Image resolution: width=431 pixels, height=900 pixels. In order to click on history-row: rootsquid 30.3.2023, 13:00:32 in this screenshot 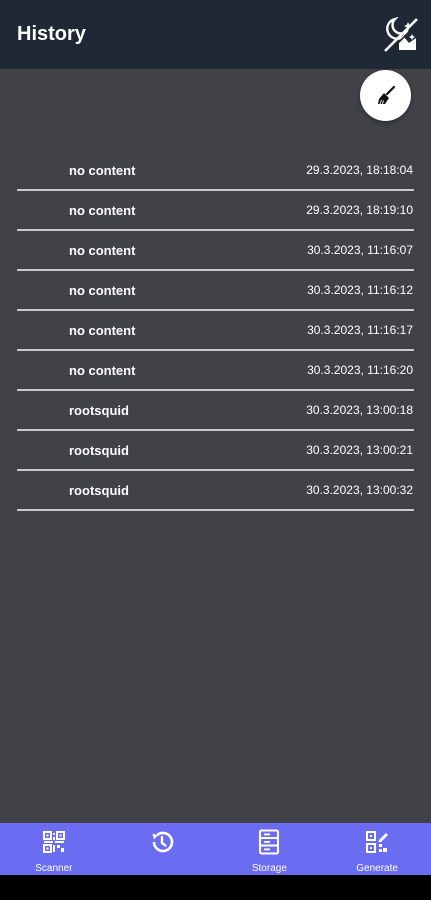, I will do `click(215, 491)`.